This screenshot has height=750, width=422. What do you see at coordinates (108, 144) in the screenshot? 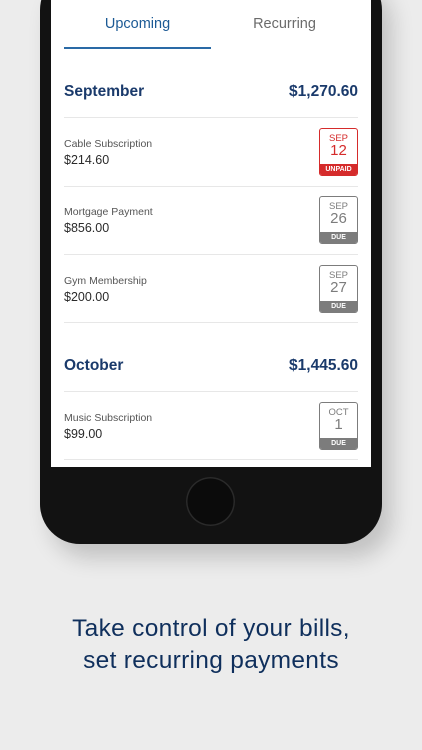
I see `bill-name: Cable Subscription` at bounding box center [108, 144].